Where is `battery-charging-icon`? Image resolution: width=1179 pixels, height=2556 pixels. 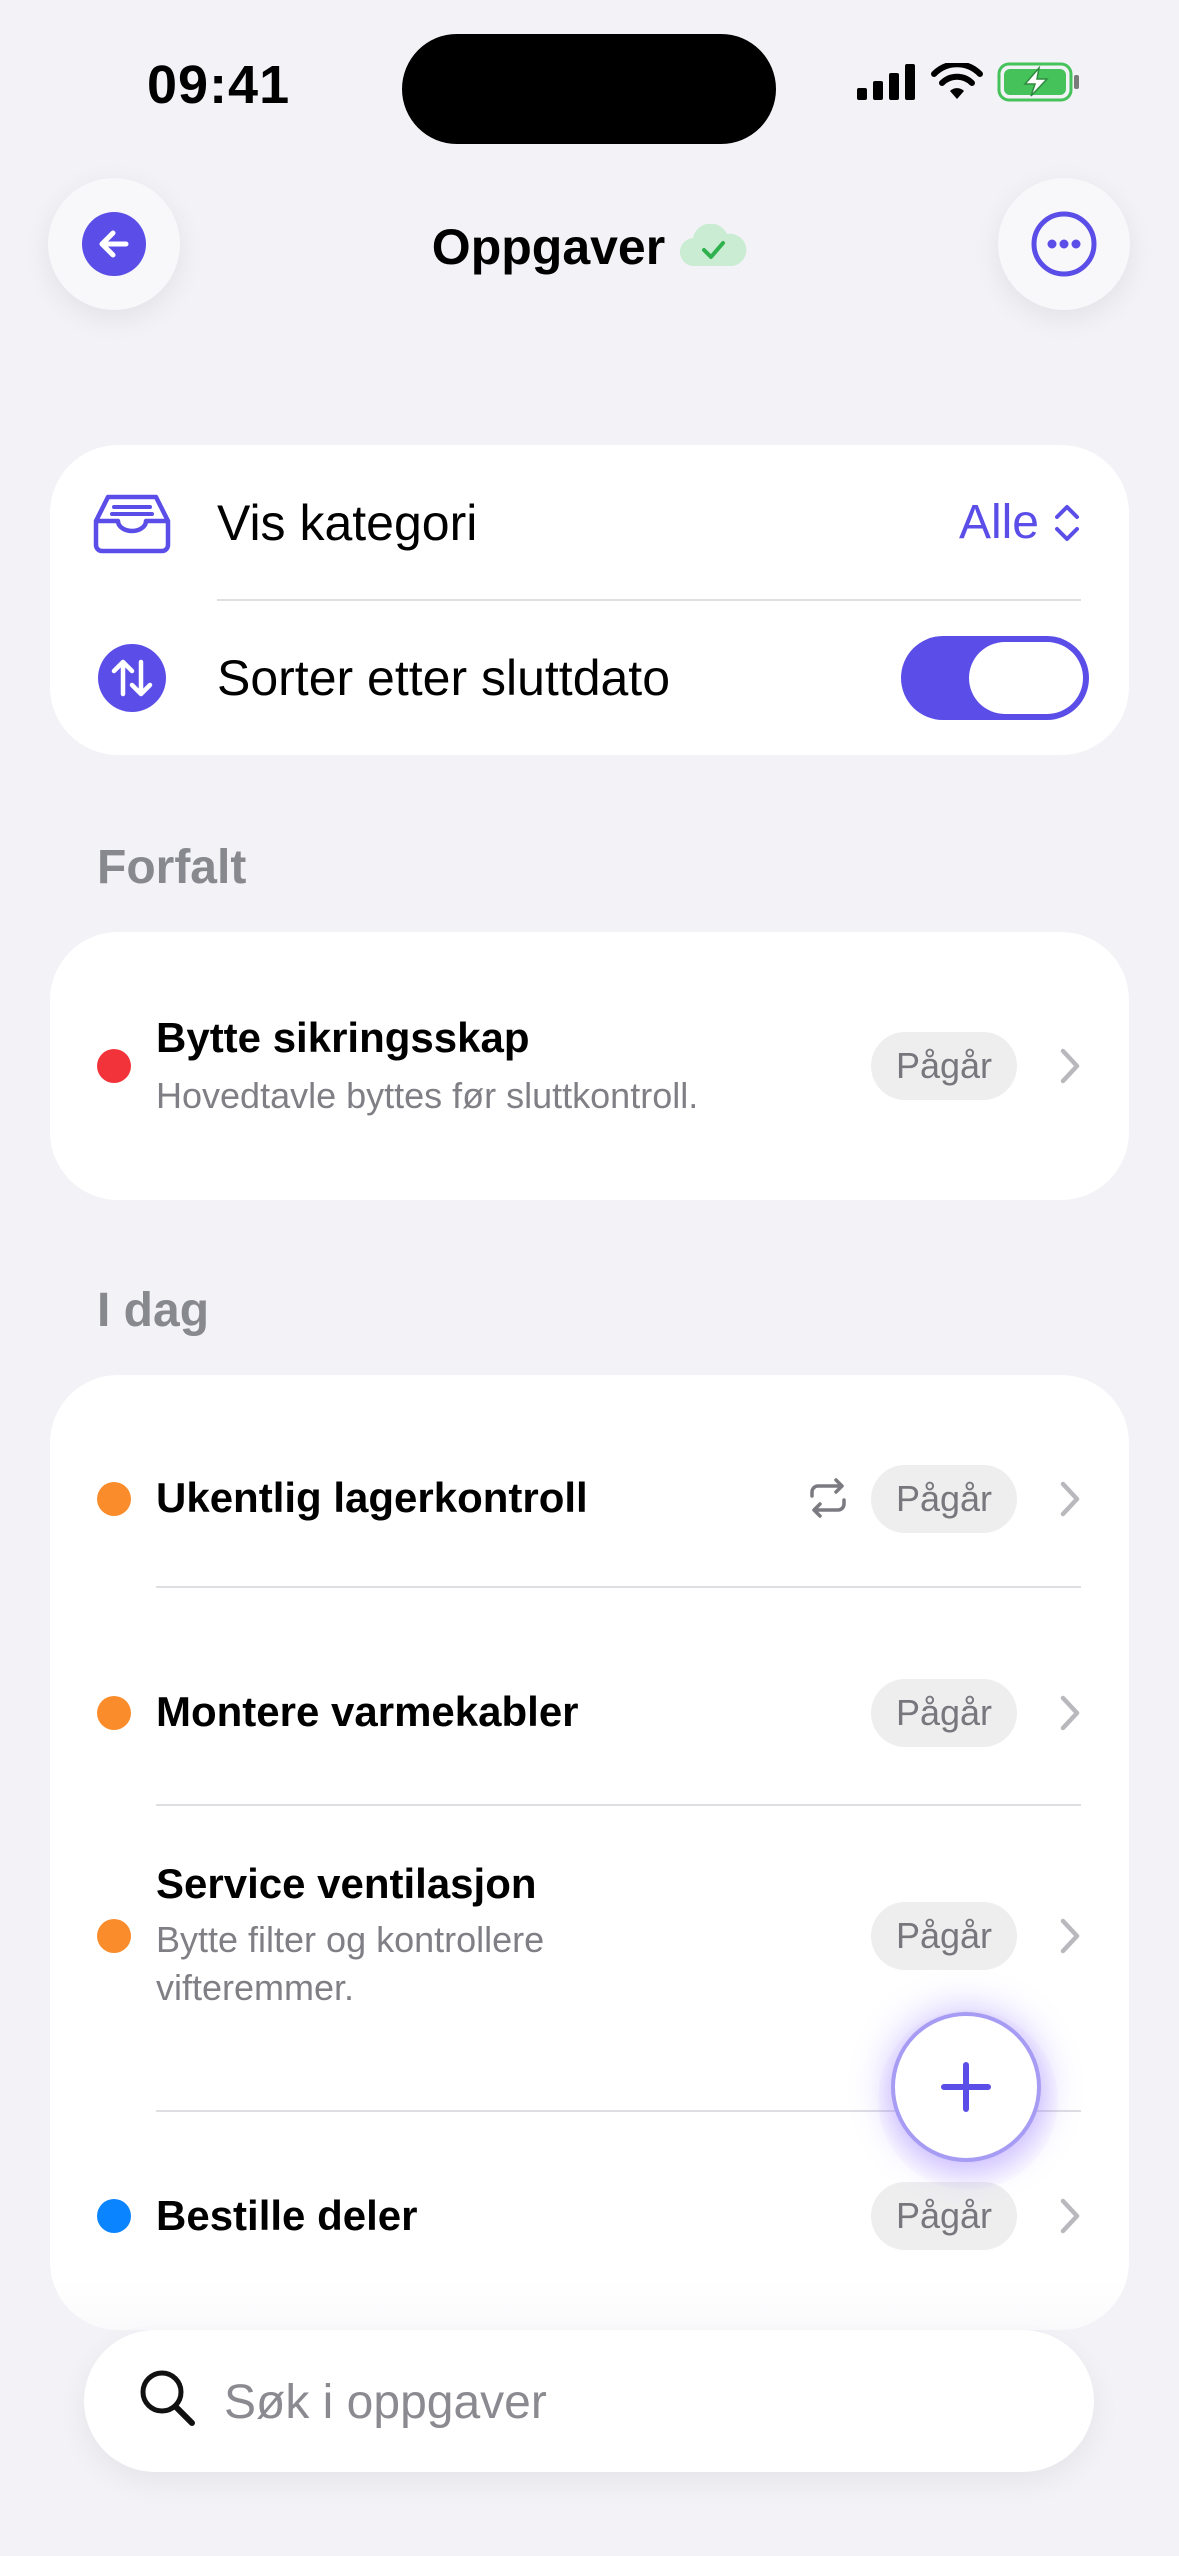
battery-charging-icon is located at coordinates (1038, 82).